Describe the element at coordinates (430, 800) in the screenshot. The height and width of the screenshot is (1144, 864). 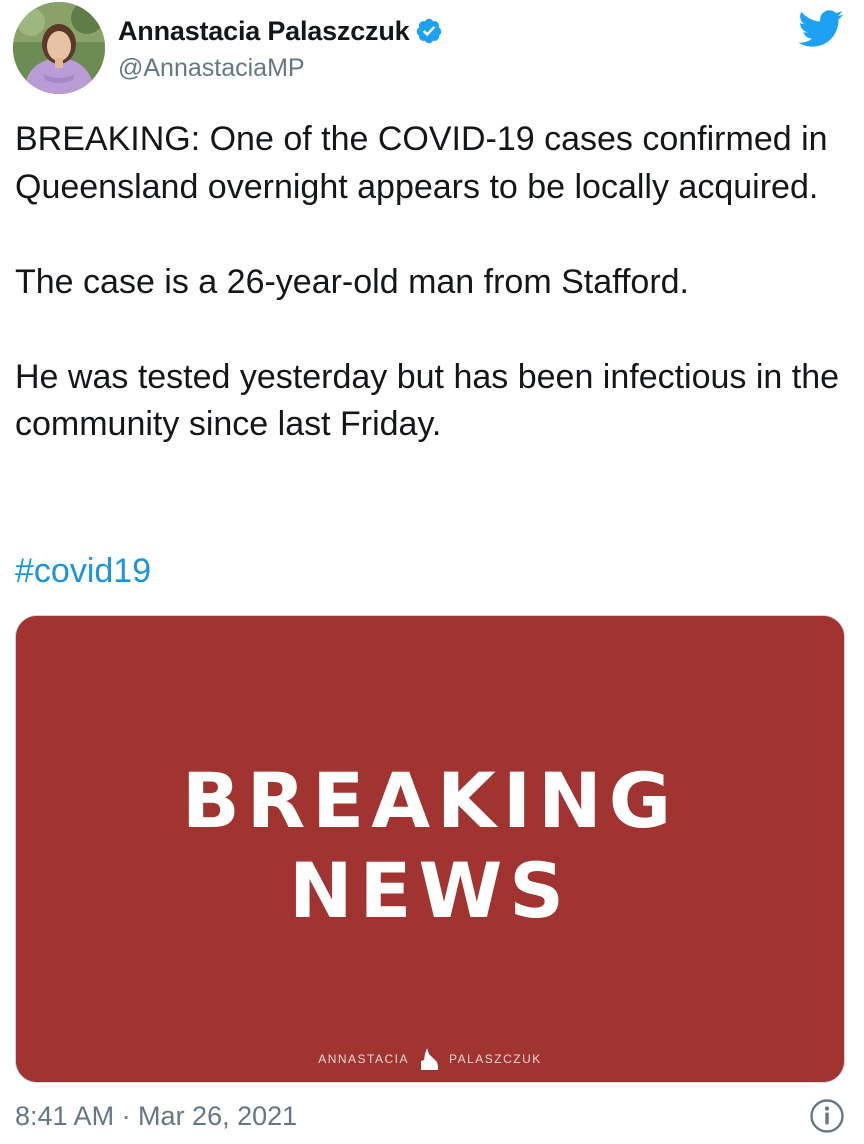
I see `headline-line-1: BREAKING` at that location.